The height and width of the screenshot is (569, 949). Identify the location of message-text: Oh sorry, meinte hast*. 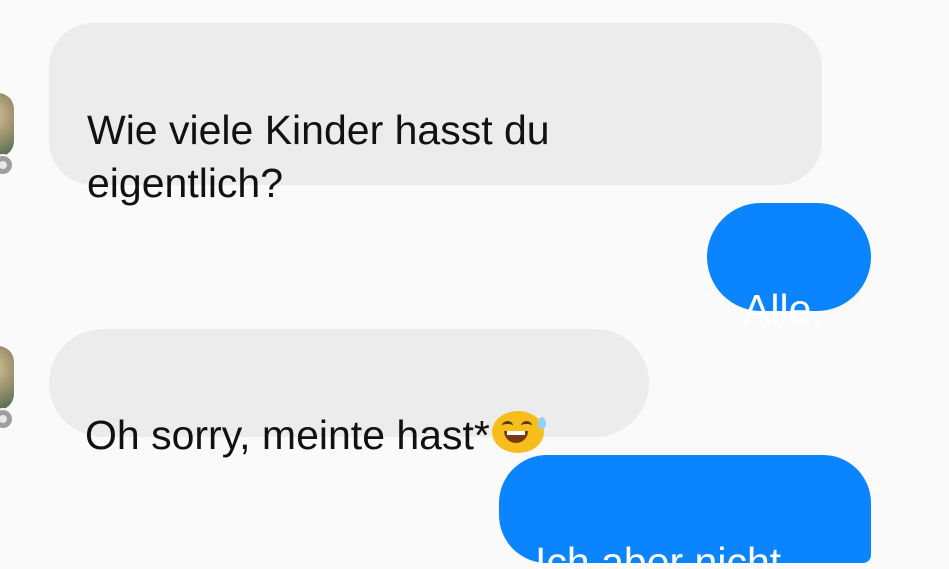
(287, 435).